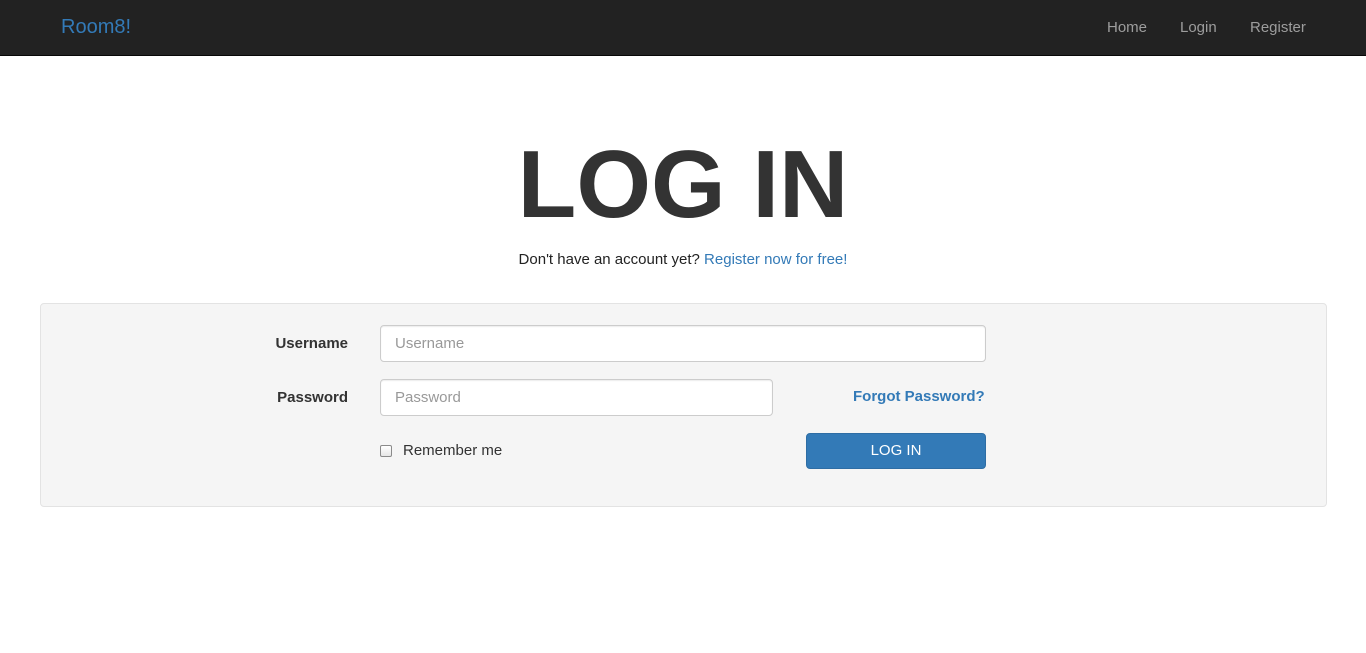  Describe the element at coordinates (609, 259) in the screenshot. I see `register-prompt-text: Don't have an account yet?` at that location.